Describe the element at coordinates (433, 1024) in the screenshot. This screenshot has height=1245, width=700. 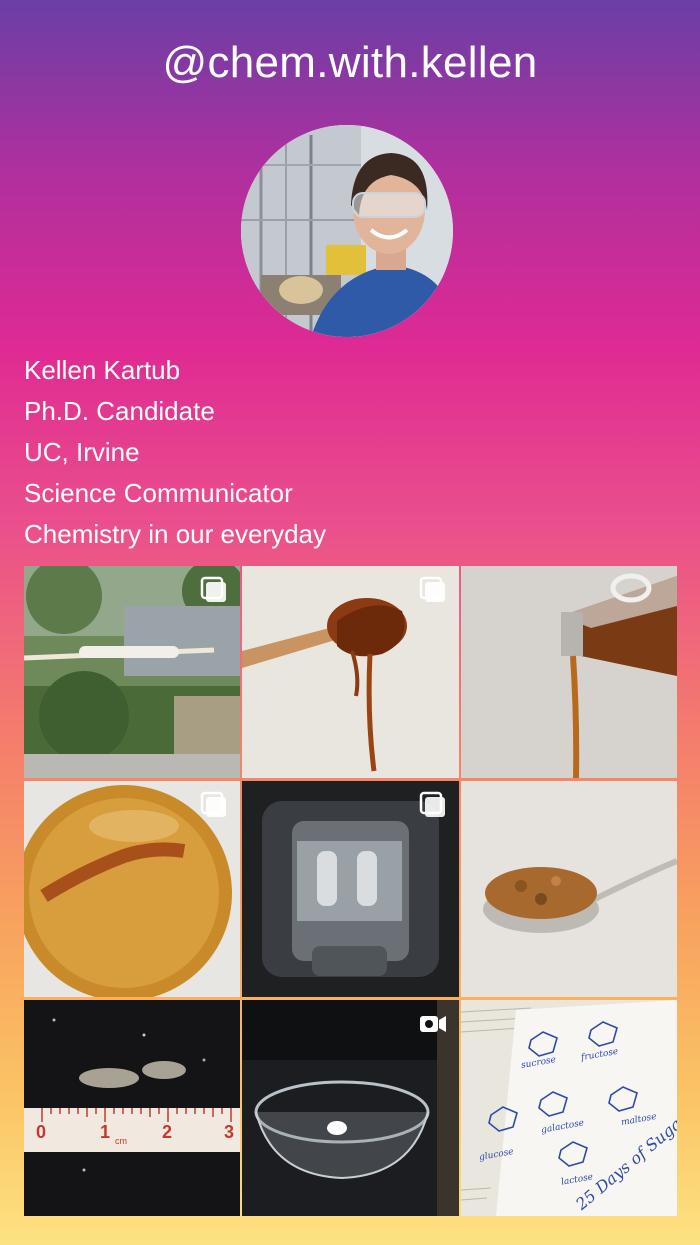
I see `video-icon` at that location.